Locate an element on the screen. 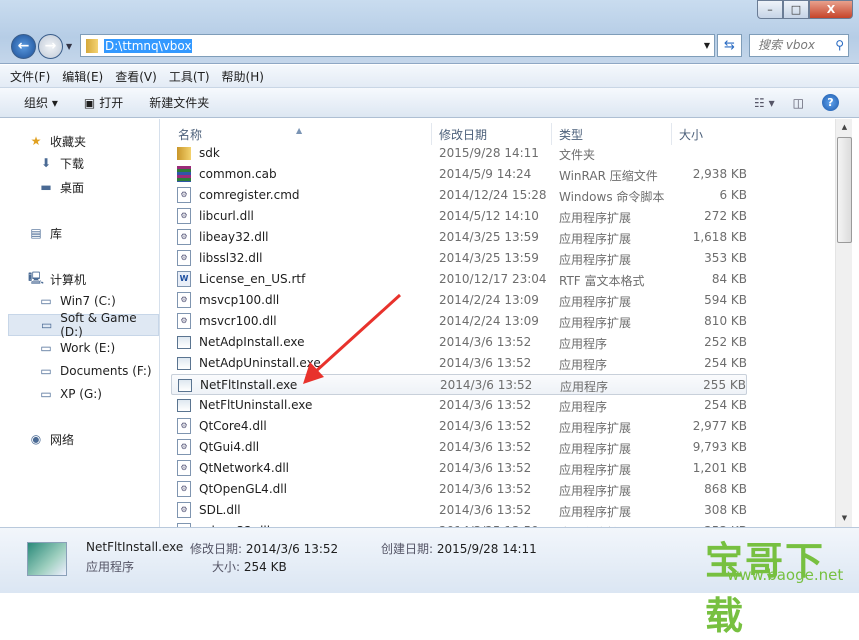 The image size is (859, 640). folder-file-icon is located at coordinates (184, 153).